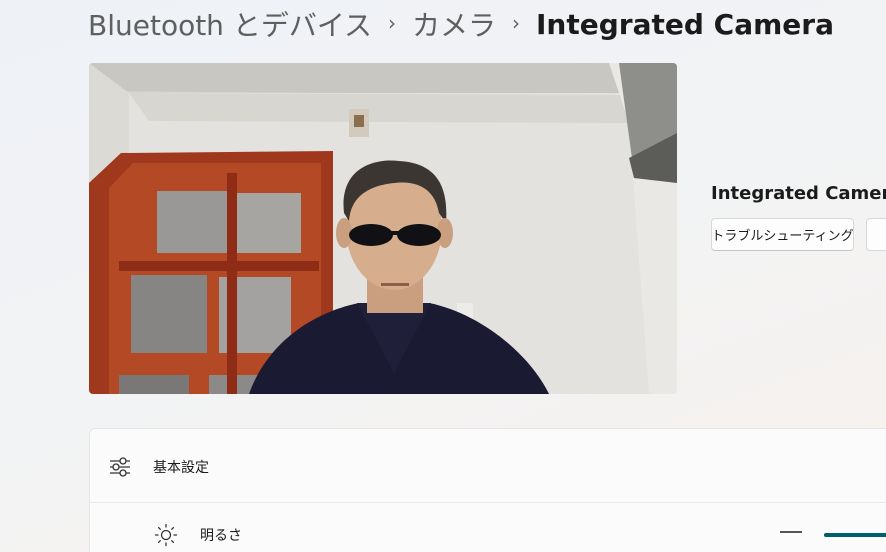 This screenshot has height=552, width=886. I want to click on brightness-slider, so click(855, 535).